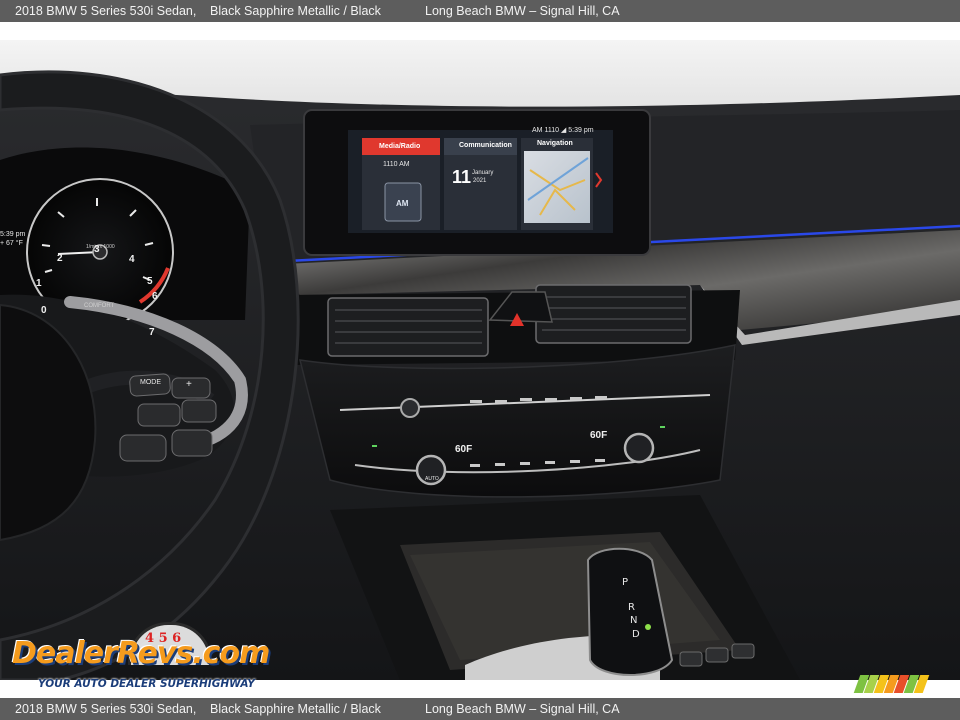  What do you see at coordinates (485, 145) in the screenshot?
I see `communication-tile-label: Communication` at bounding box center [485, 145].